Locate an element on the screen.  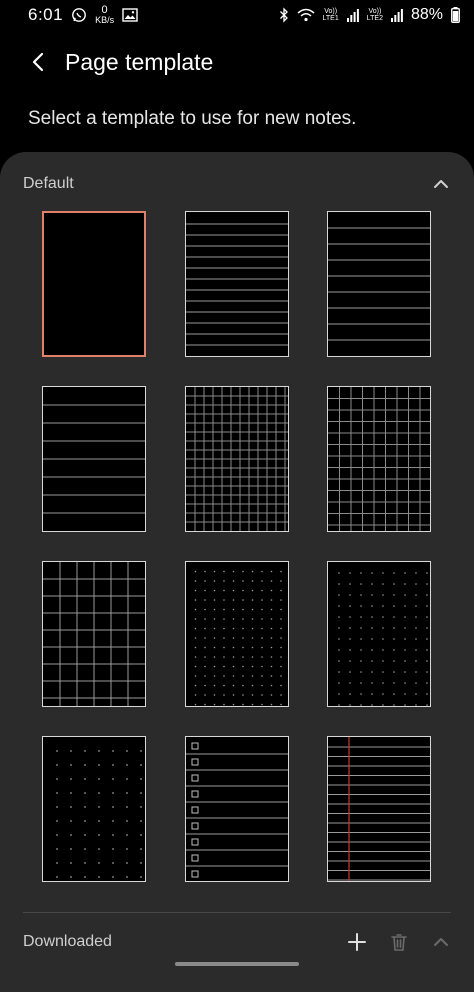
sim2-lte: LTE2 is located at coordinates (374, 18).